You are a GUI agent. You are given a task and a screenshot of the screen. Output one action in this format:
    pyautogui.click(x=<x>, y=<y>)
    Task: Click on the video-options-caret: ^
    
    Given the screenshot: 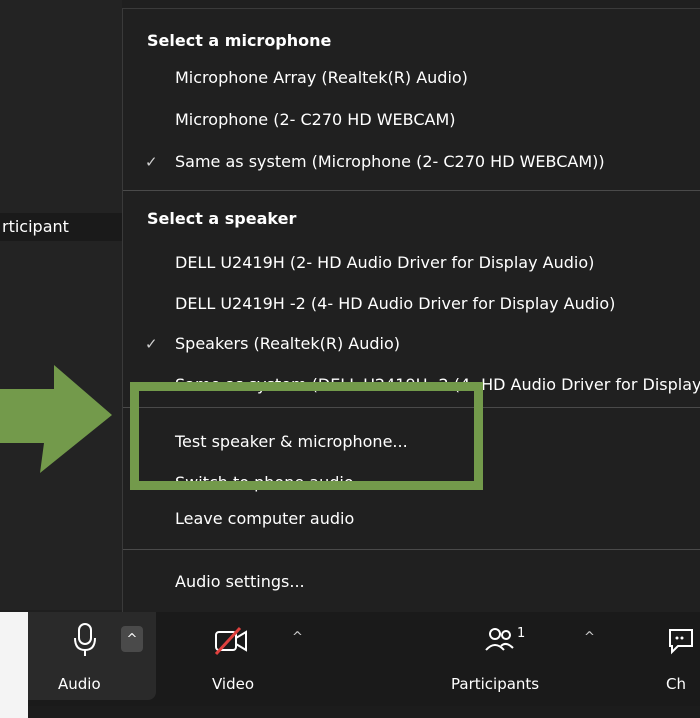 What is the action you would take?
    pyautogui.click(x=297, y=637)
    